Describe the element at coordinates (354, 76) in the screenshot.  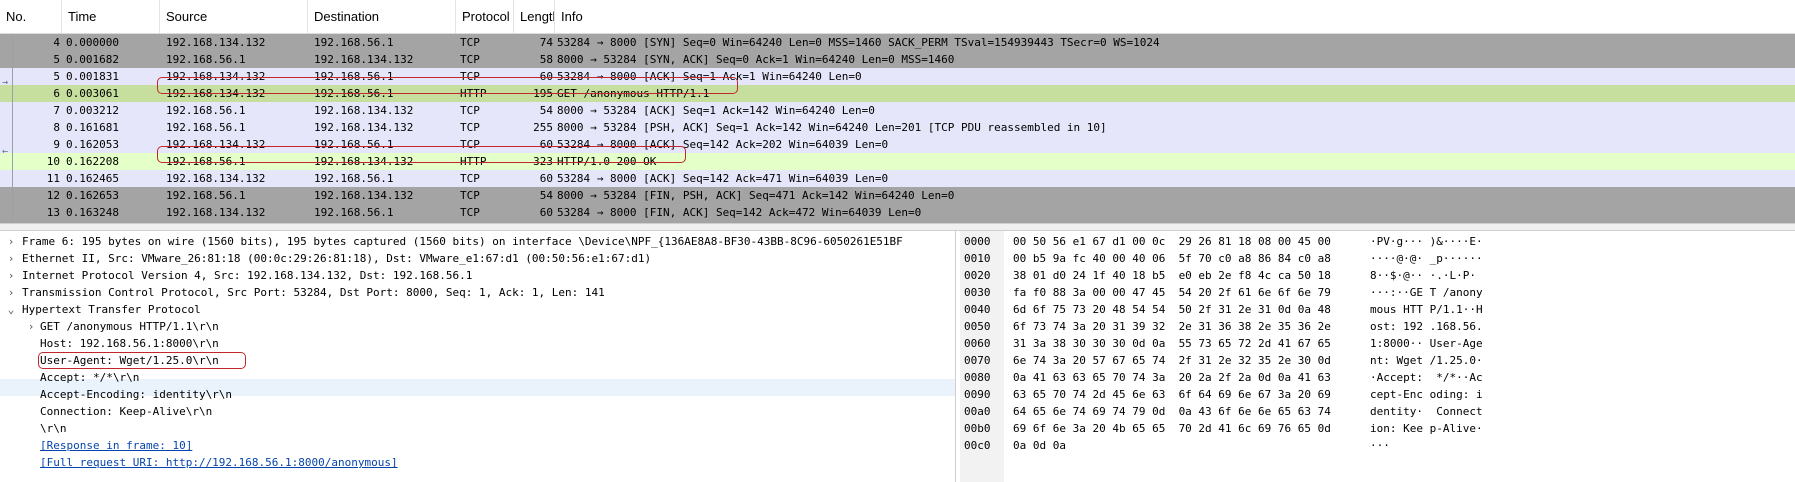
I see `cell-destination: 192.168.56.1` at that location.